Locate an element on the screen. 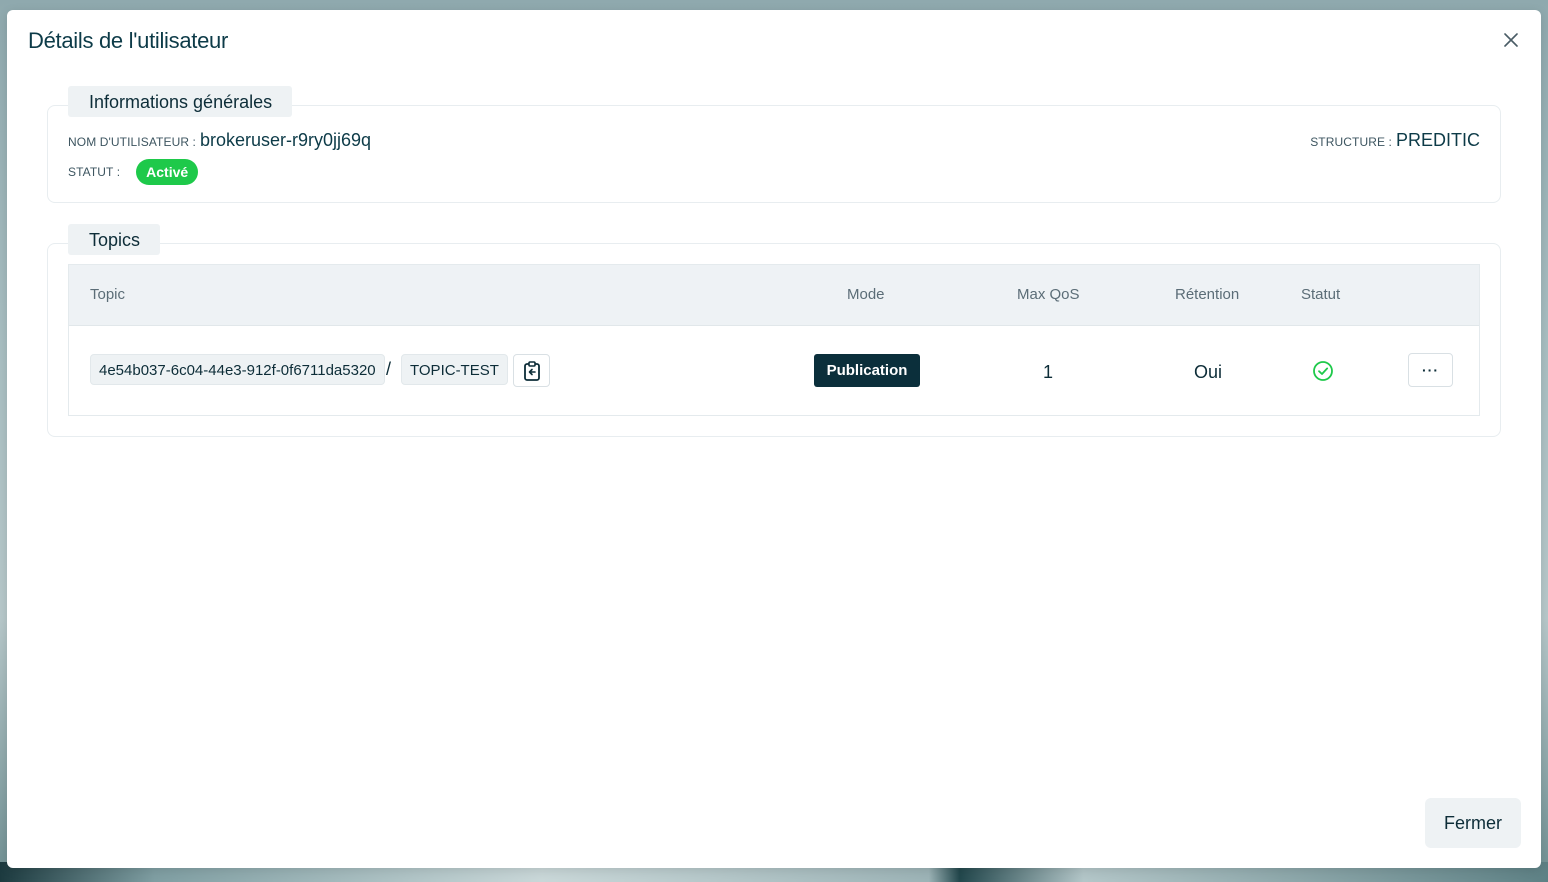 This screenshot has height=882, width=1548. topics-section-title: Topics is located at coordinates (114, 239).